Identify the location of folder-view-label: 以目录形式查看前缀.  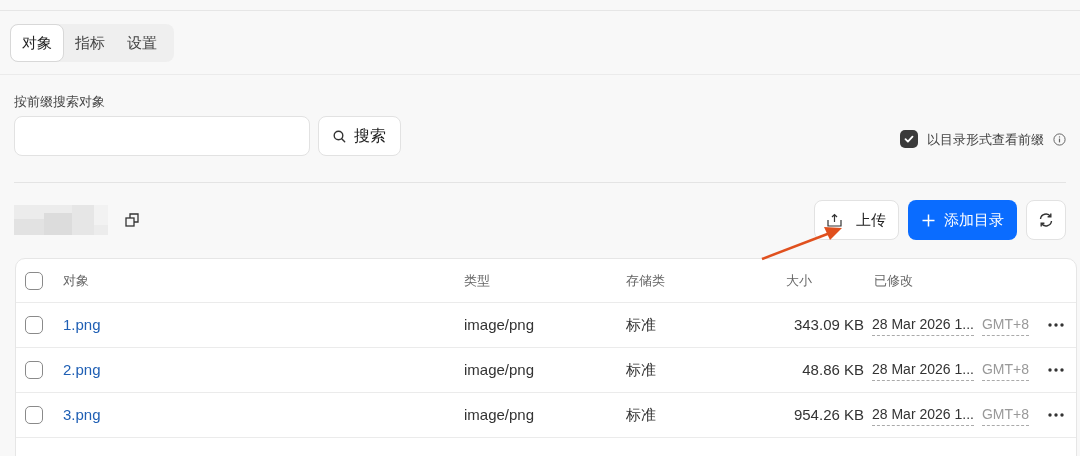
(985, 139).